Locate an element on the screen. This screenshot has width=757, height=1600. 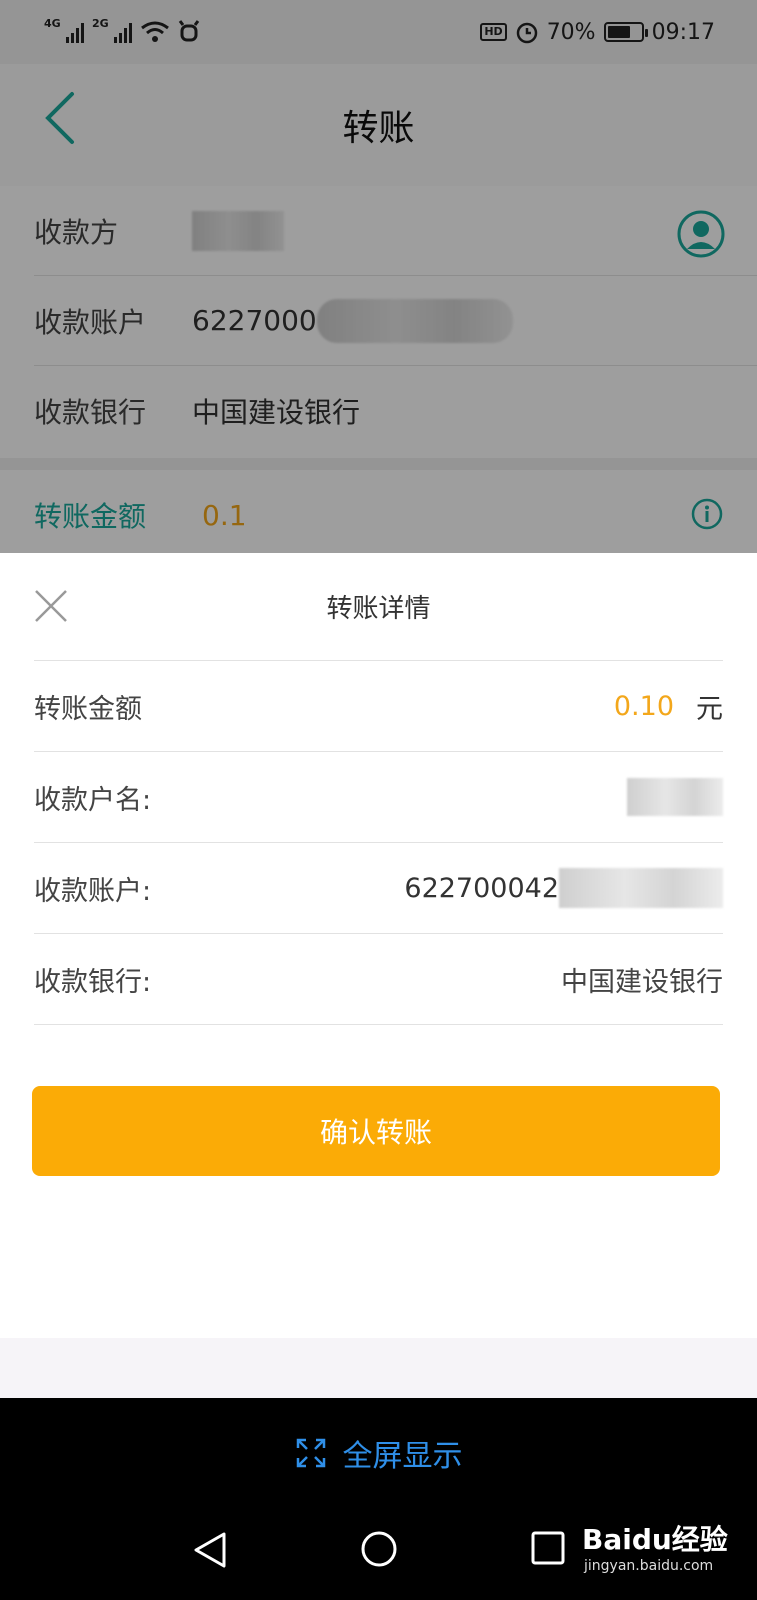
detail-bank-label: 收款银行: is located at coordinates (93, 982).